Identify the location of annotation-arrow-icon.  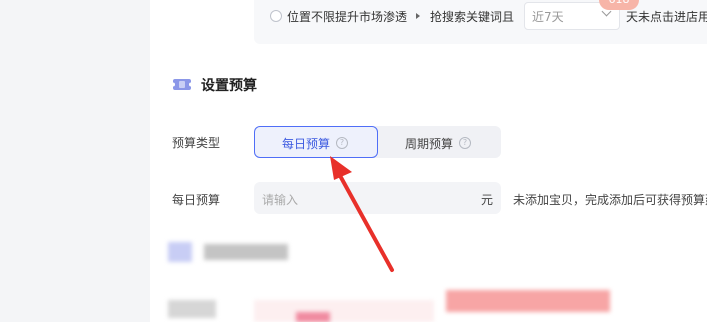
(362, 214).